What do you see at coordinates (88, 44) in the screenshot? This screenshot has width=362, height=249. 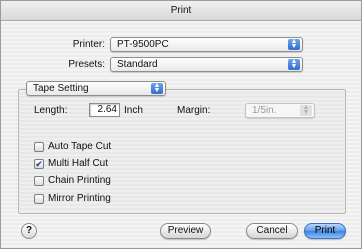 I see `printer-label: Printer:` at bounding box center [88, 44].